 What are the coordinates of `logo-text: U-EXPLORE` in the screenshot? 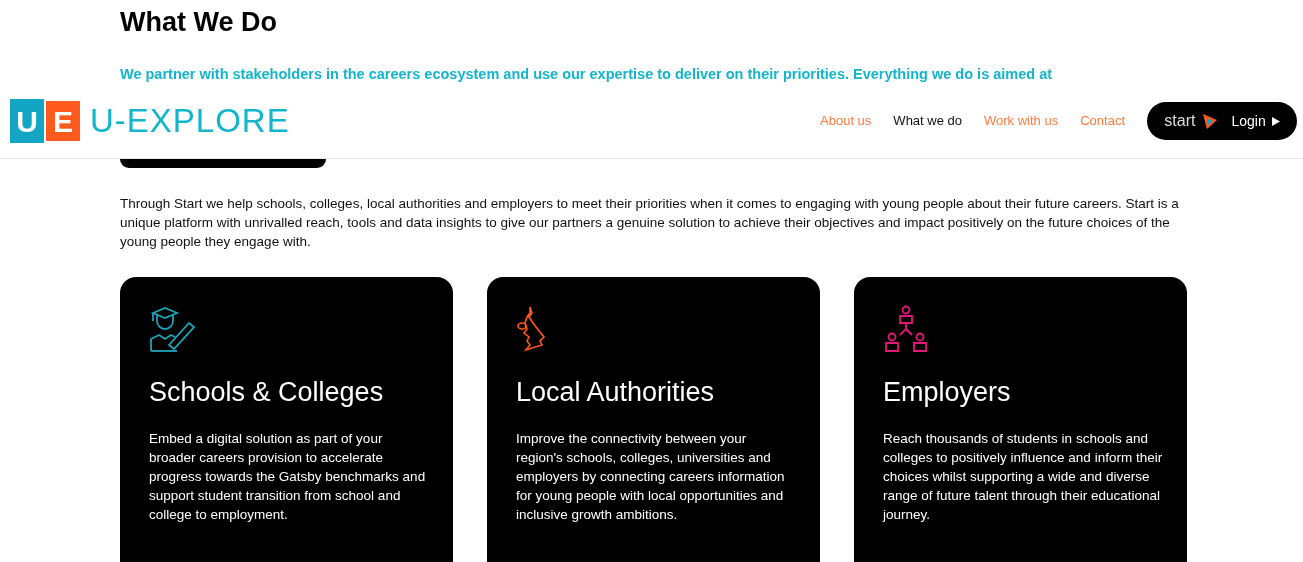 It's located at (190, 121).